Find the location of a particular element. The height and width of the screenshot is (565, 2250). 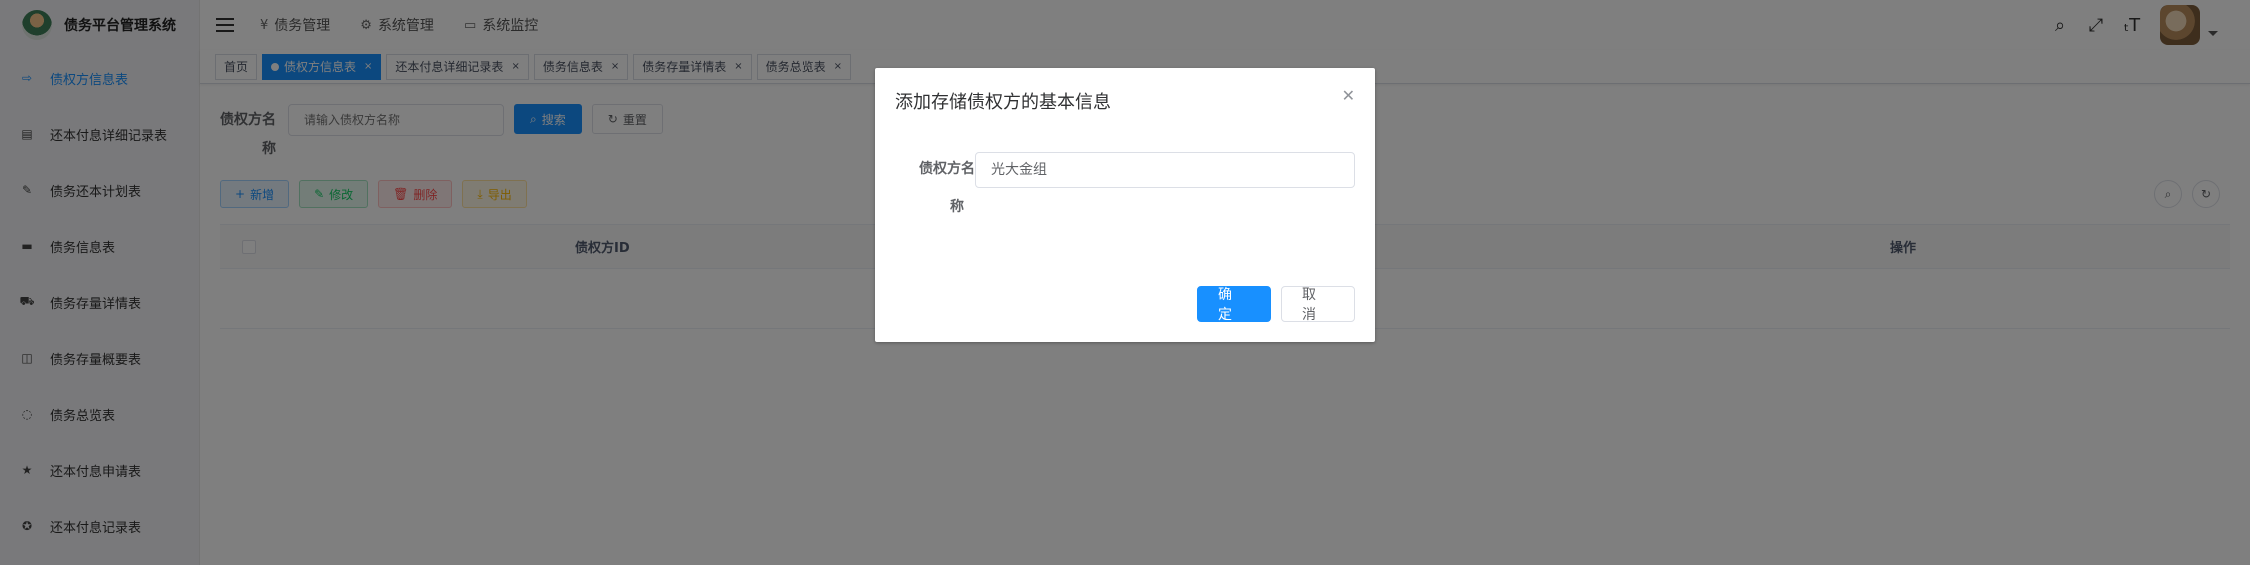

cancel-button: 取 消 is located at coordinates (1318, 304).